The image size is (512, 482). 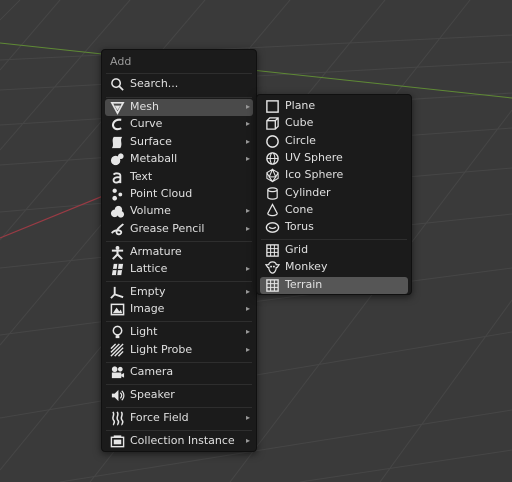 What do you see at coordinates (179, 372) in the screenshot?
I see `menu-item-camera: Camera` at bounding box center [179, 372].